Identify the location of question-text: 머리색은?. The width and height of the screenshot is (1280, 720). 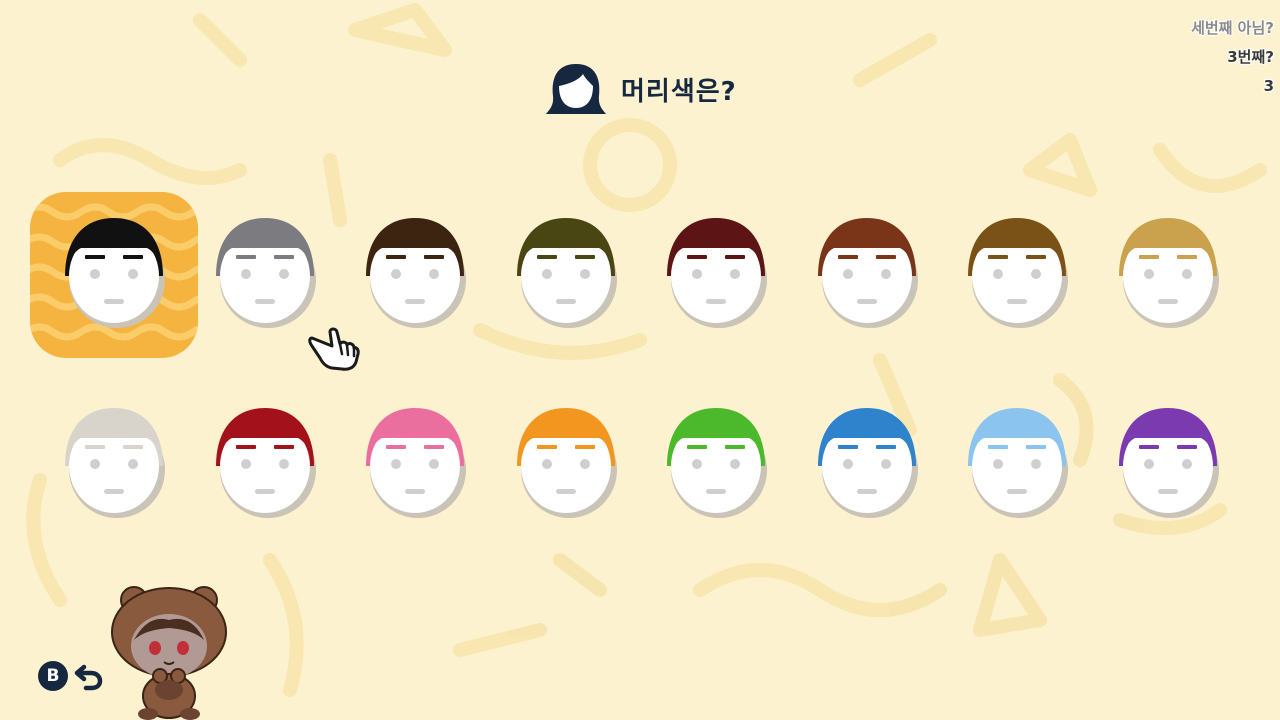
(679, 91).